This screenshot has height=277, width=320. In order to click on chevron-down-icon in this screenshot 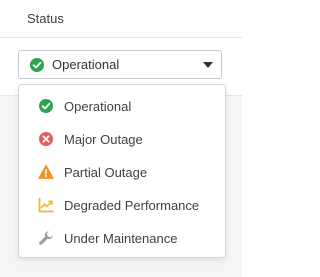, I will do `click(208, 65)`.